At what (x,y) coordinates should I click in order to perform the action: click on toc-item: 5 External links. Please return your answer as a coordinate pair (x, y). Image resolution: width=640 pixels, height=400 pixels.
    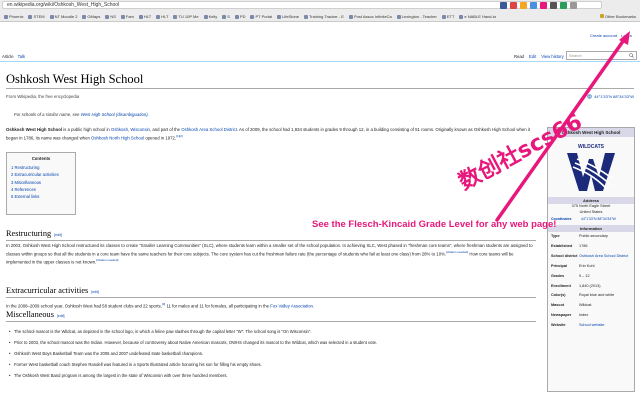
    Looking at the image, I should click on (41, 196).